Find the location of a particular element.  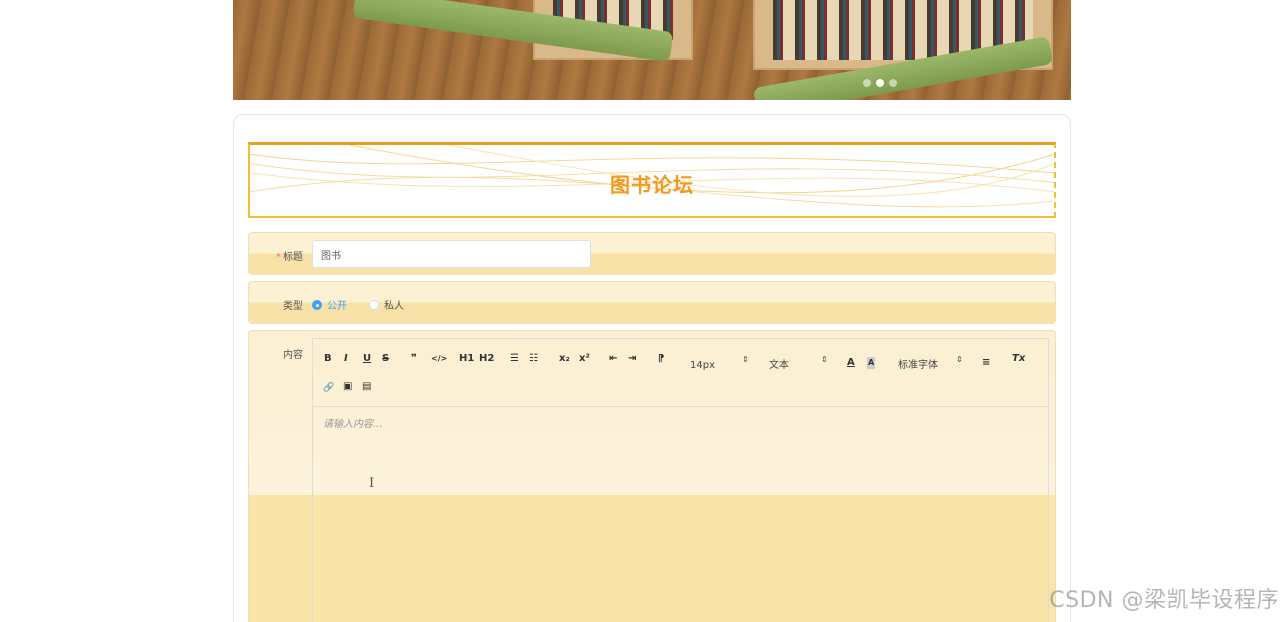

align-icon: ≡ is located at coordinates (986, 363).